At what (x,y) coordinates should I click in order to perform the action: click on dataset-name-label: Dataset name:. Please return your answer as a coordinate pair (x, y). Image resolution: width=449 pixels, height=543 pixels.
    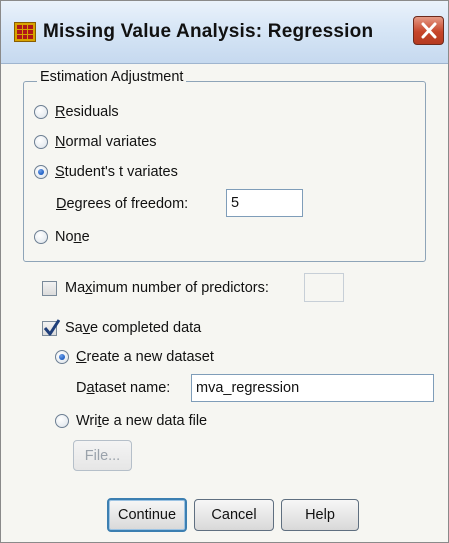
    Looking at the image, I should click on (123, 388).